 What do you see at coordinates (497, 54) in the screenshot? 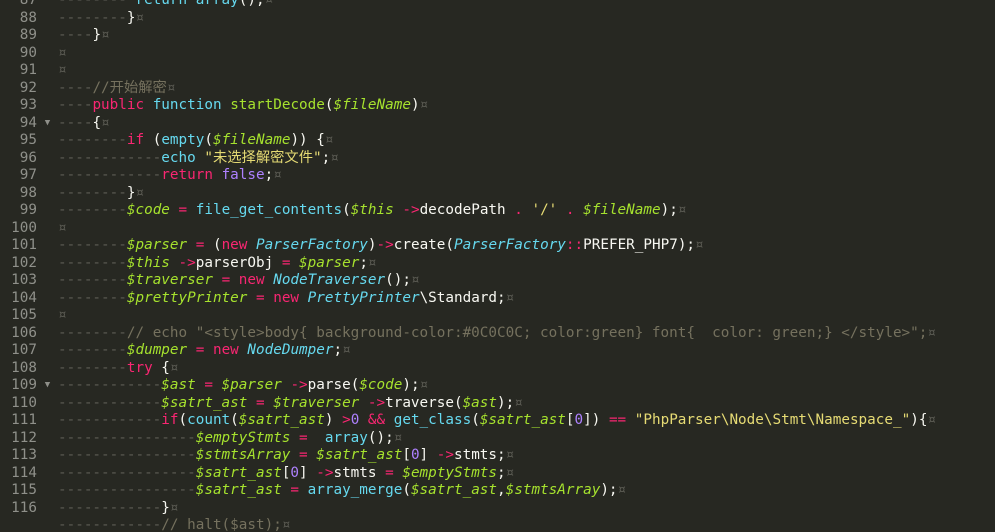
I see `code-line: 90 ¤` at bounding box center [497, 54].